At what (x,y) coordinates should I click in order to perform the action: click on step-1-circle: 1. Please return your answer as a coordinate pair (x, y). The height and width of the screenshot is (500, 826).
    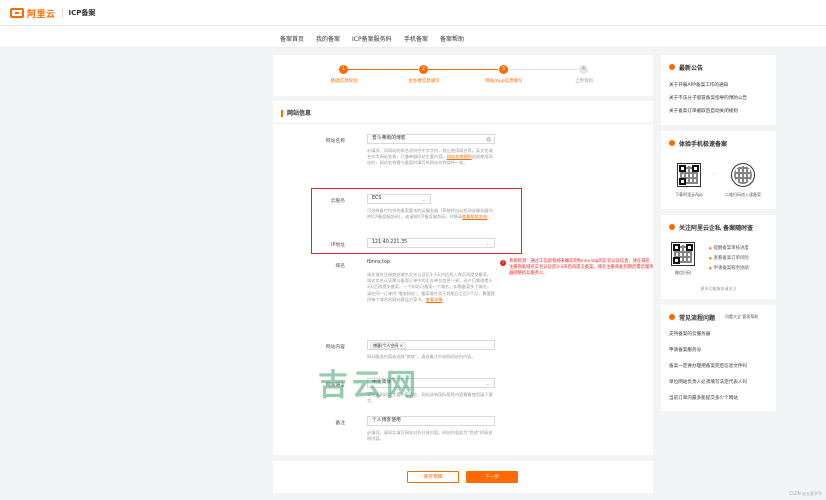
    Looking at the image, I should click on (343, 69).